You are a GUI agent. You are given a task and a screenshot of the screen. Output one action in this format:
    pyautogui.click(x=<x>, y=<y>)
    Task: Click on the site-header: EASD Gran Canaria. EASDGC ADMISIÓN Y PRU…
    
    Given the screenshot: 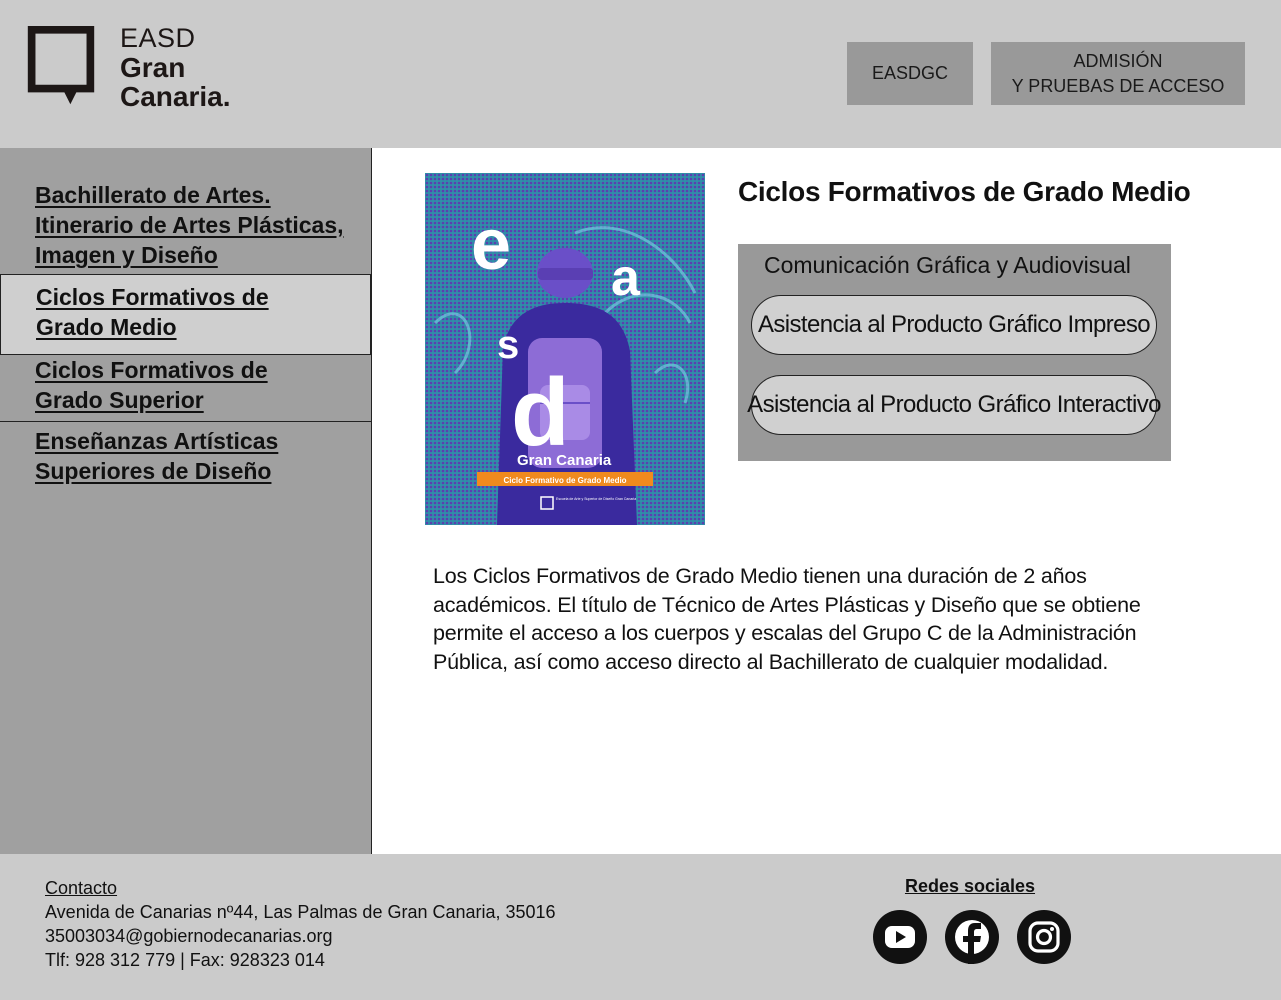 What is the action you would take?
    pyautogui.click(x=640, y=74)
    